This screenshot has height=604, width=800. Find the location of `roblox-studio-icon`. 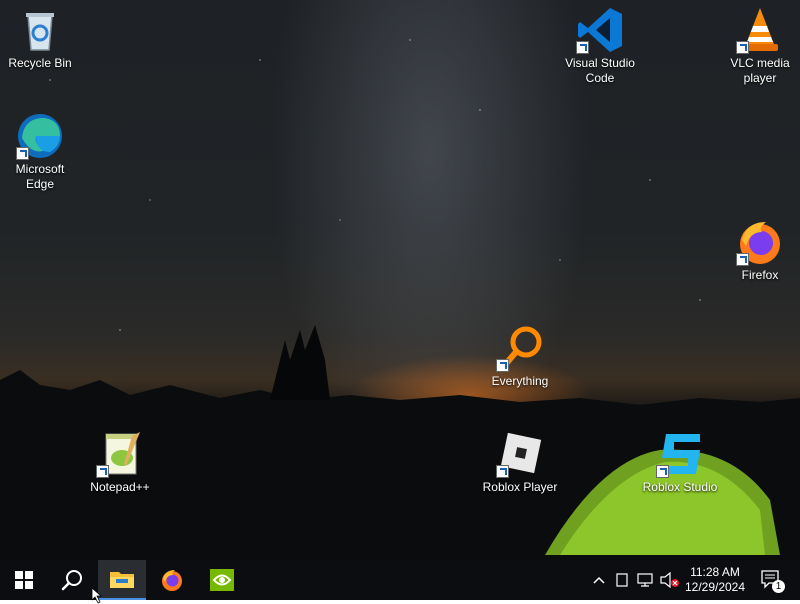

roblox-studio-icon is located at coordinates (680, 454).